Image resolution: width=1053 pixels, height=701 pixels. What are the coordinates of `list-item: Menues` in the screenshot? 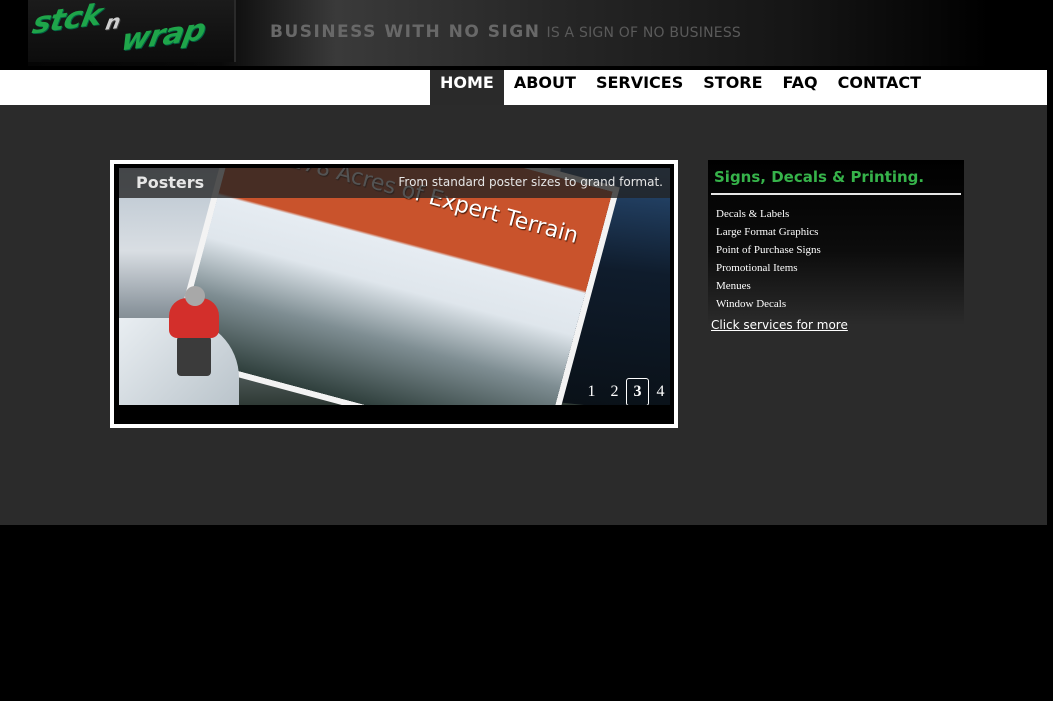 It's located at (733, 286).